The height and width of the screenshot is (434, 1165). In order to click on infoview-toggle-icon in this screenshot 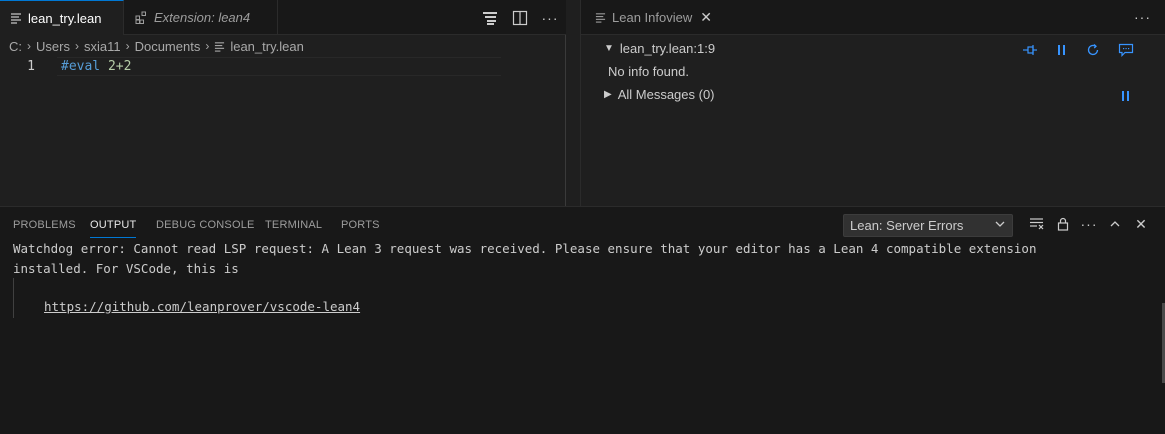, I will do `click(490, 18)`.